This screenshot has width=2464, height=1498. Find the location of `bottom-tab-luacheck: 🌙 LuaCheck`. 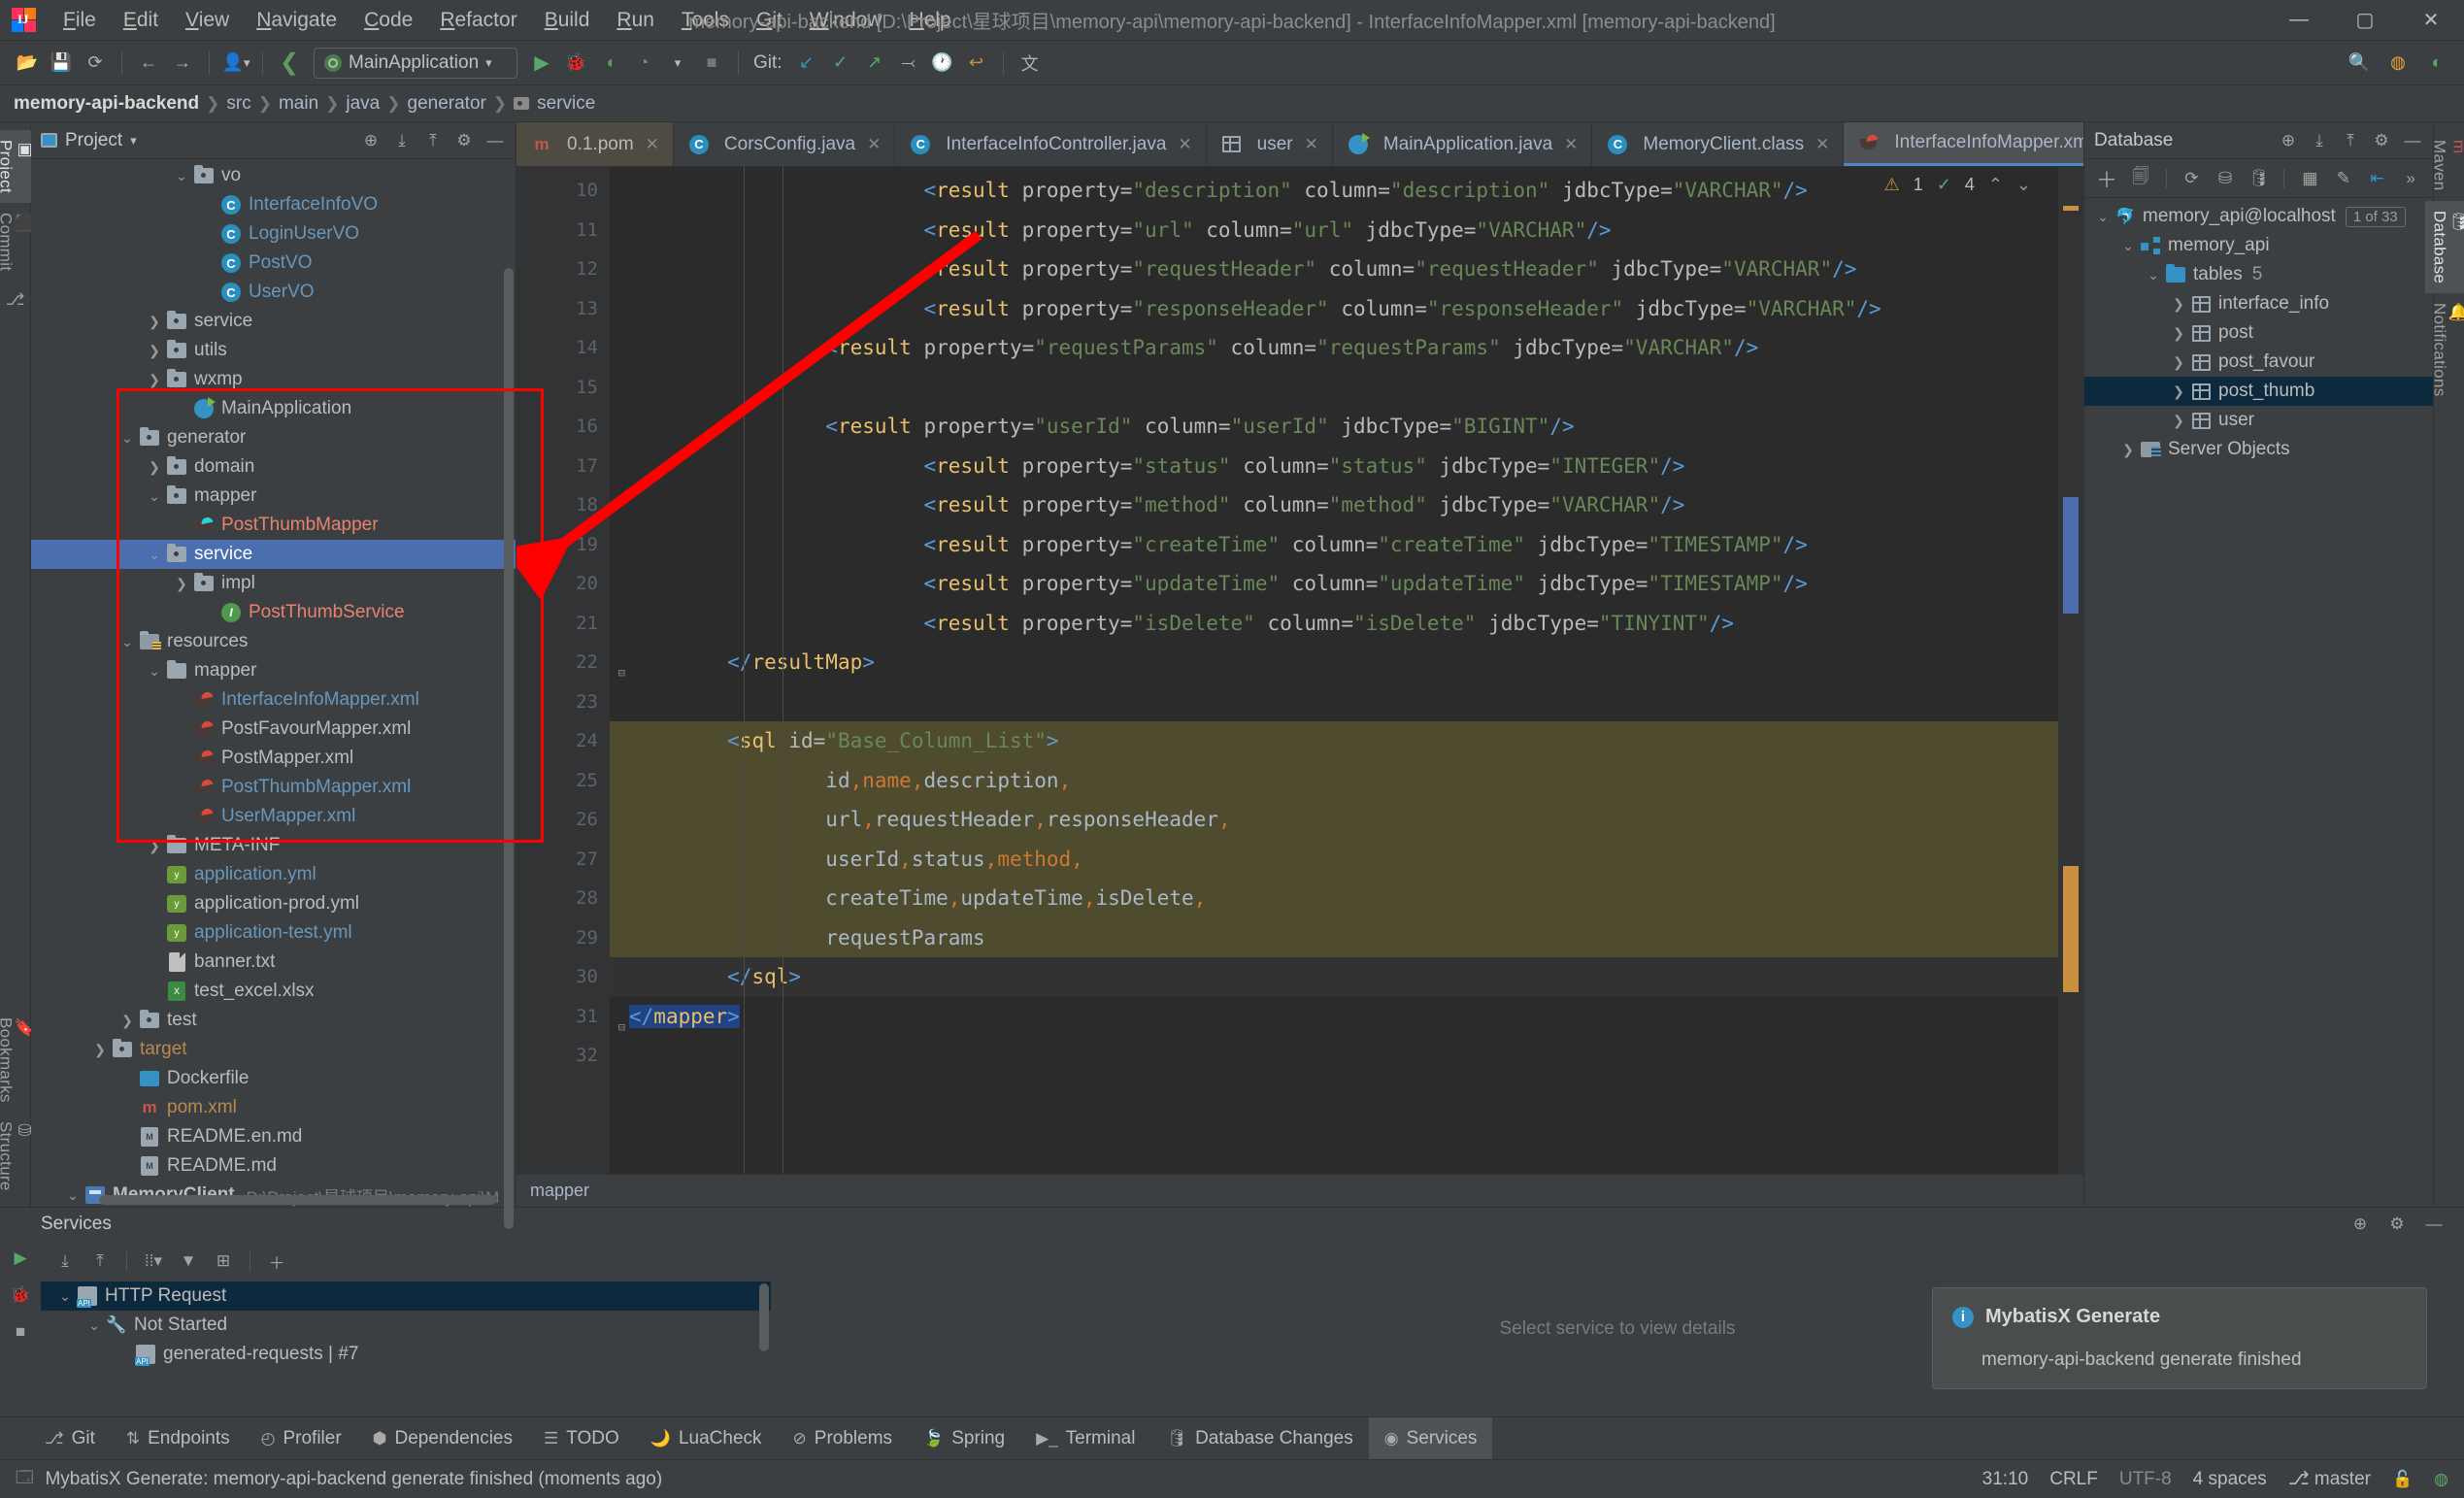

bottom-tab-luacheck: 🌙 LuaCheck is located at coordinates (706, 1438).